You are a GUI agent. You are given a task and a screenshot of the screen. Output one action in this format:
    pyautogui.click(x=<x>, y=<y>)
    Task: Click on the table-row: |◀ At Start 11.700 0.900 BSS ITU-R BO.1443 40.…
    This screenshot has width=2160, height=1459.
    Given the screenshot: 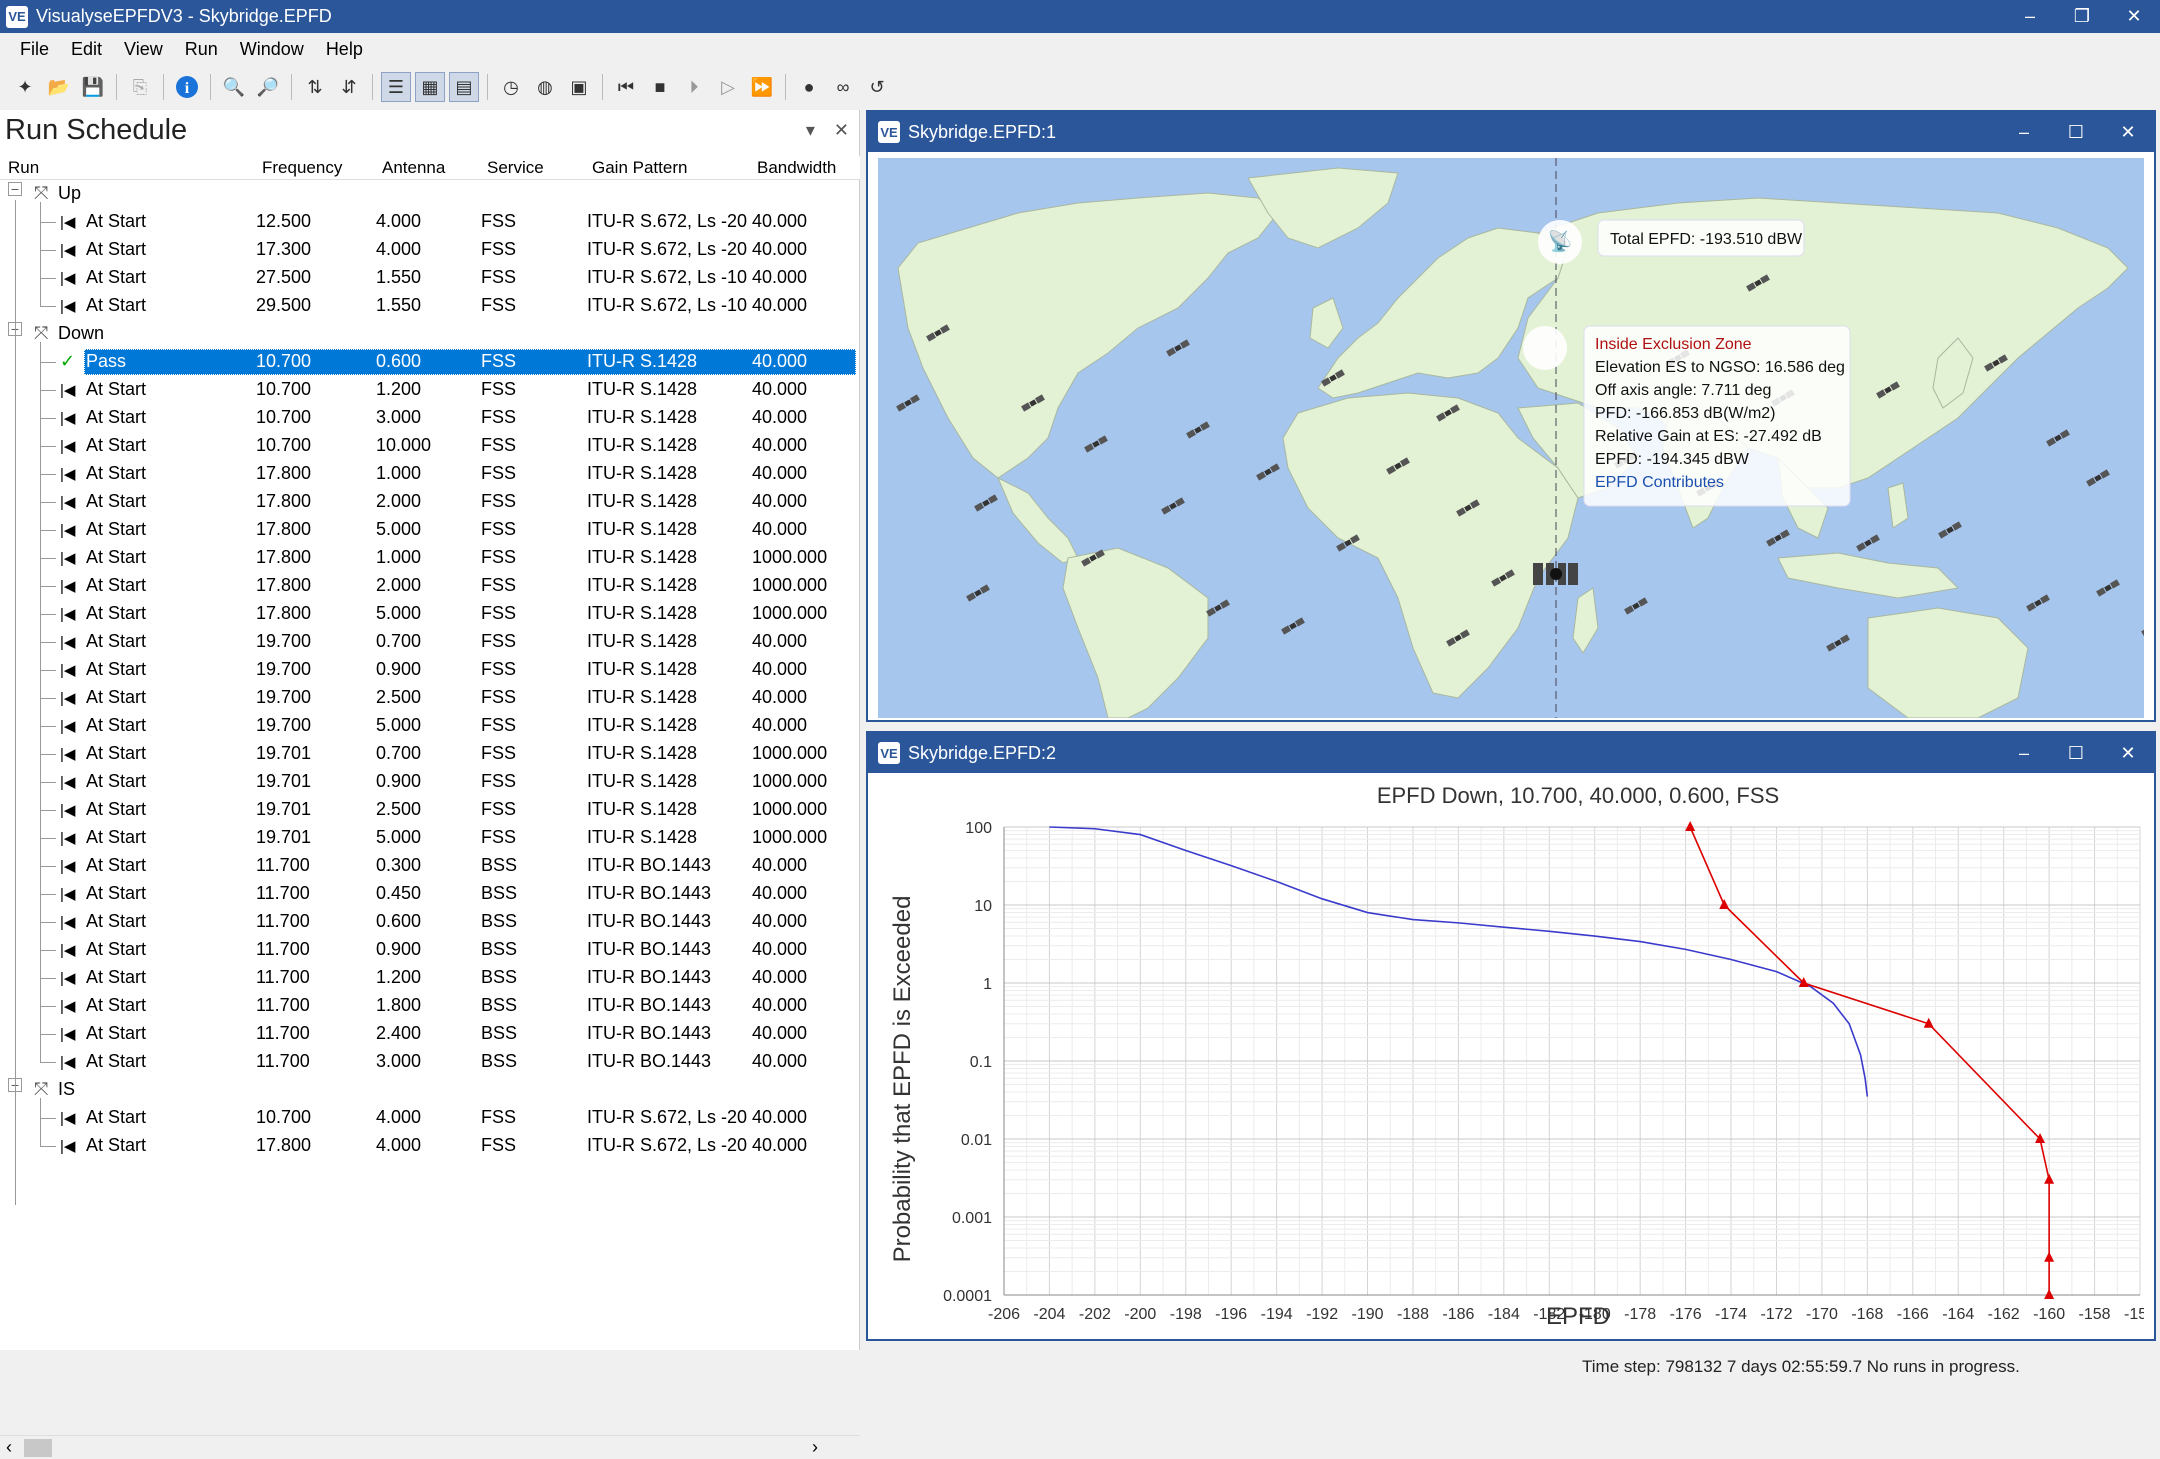 What is the action you would take?
    pyautogui.click(x=430, y=950)
    